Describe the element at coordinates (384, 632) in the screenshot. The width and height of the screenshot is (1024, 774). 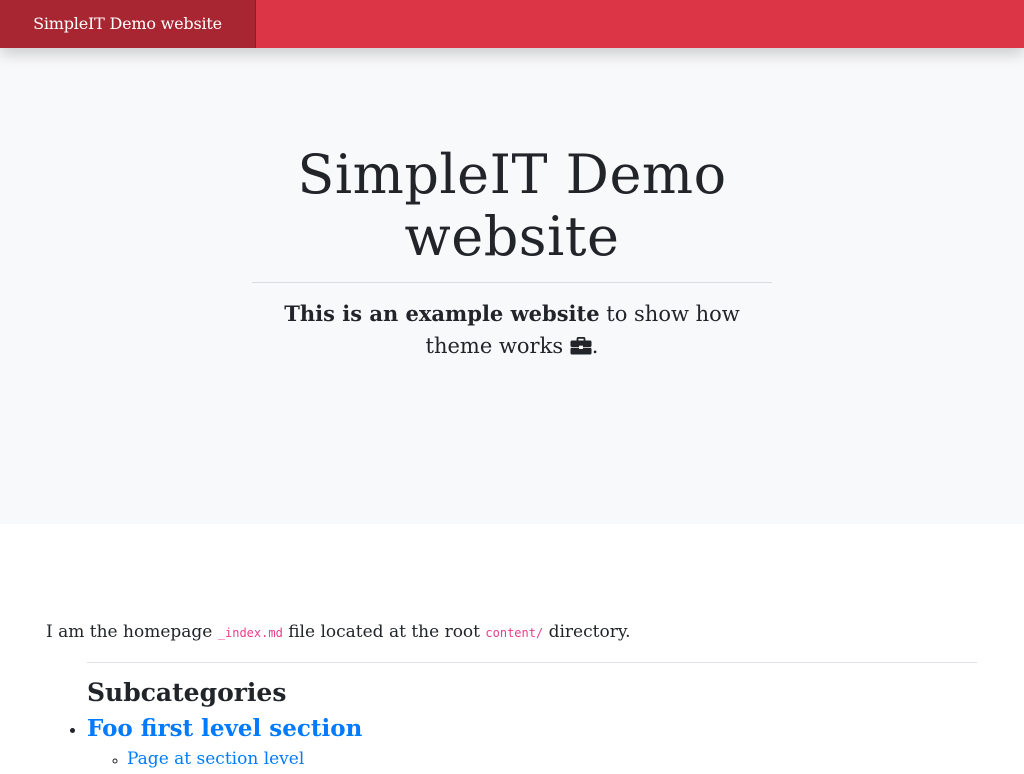
I see `intro-middle: file located at the root` at that location.